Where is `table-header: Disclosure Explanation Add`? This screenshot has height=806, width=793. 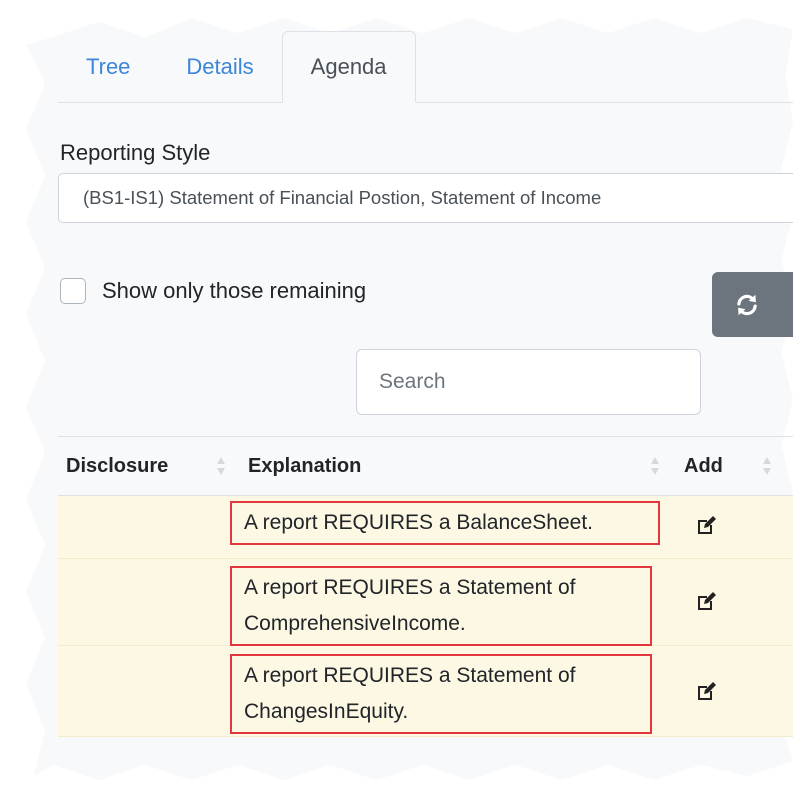
table-header: Disclosure Explanation Add is located at coordinates (425, 466).